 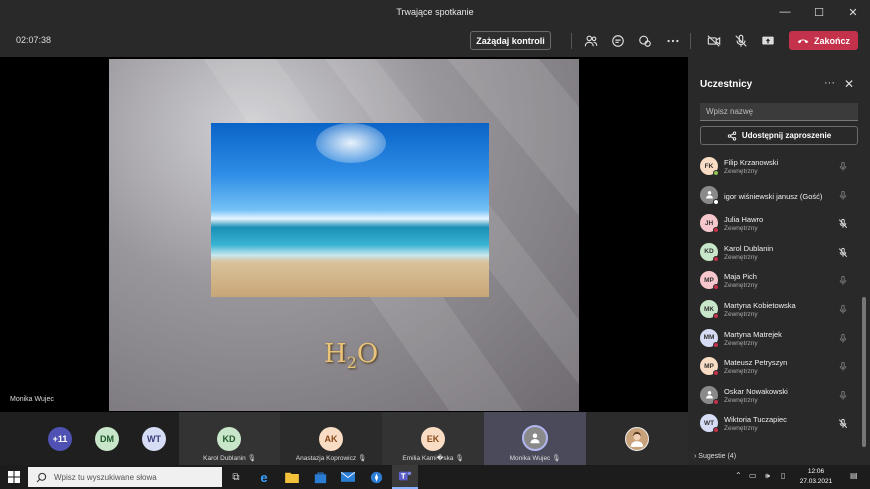 I want to click on scrollbar, so click(x=864, y=372).